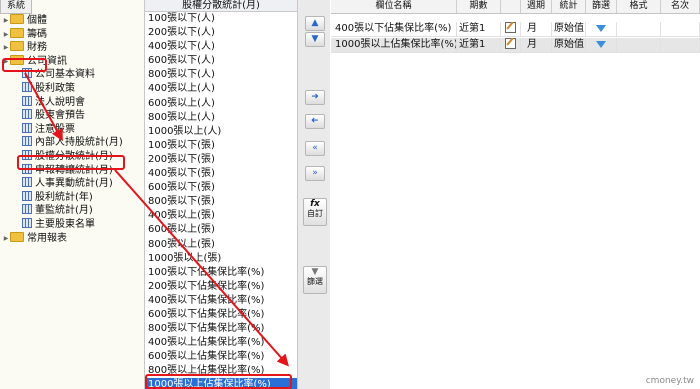 The image size is (700, 389). I want to click on field-list-item: 600張以上(張), so click(221, 230).